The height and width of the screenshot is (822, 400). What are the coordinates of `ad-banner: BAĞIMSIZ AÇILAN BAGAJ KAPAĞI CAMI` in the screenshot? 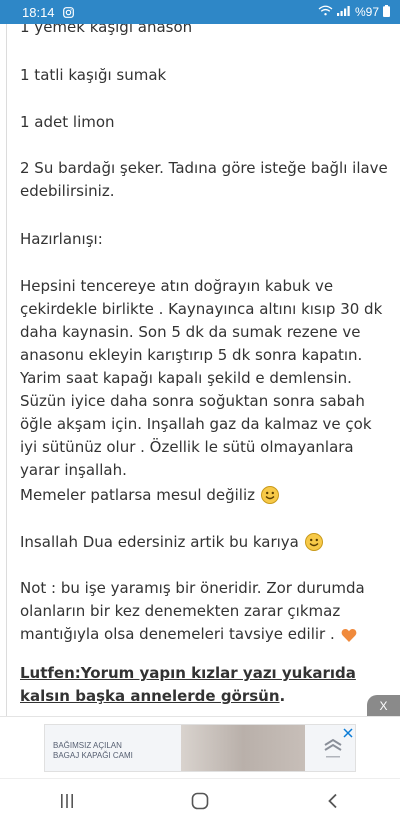 It's located at (200, 748).